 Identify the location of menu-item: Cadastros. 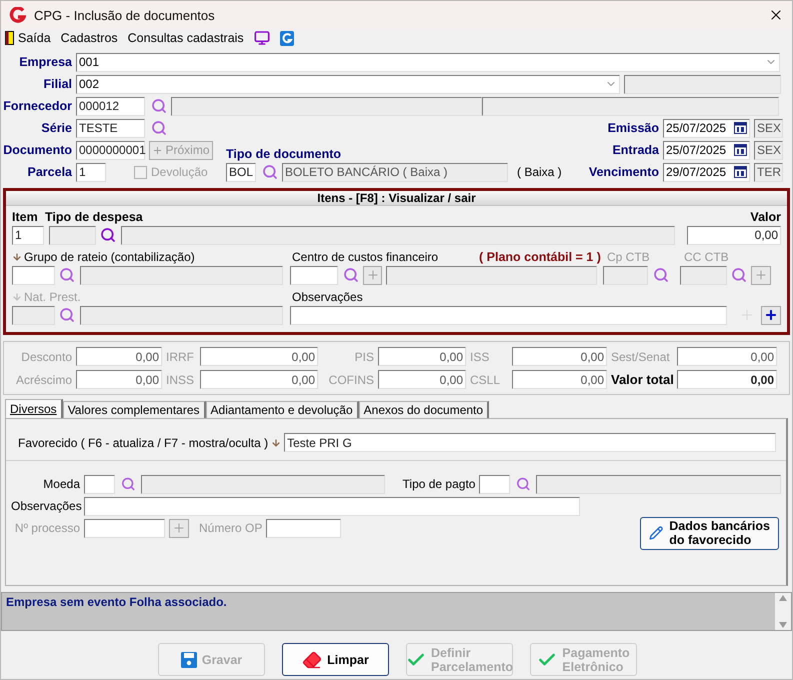
(89, 38).